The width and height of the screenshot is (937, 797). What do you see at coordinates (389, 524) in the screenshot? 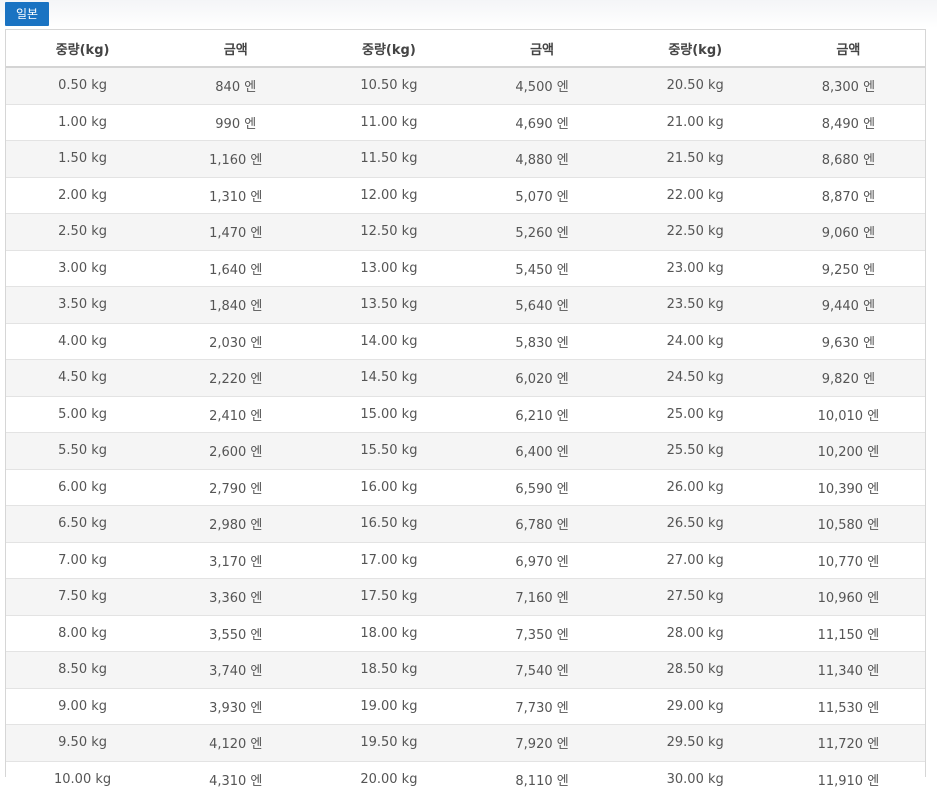
I see `weight-cell: 16.50 kg` at bounding box center [389, 524].